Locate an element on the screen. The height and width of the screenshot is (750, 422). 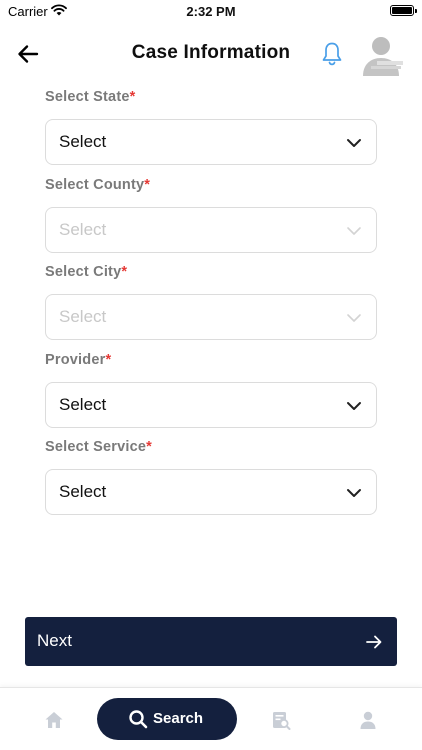
state-field: Select State* Select is located at coordinates (211, 130).